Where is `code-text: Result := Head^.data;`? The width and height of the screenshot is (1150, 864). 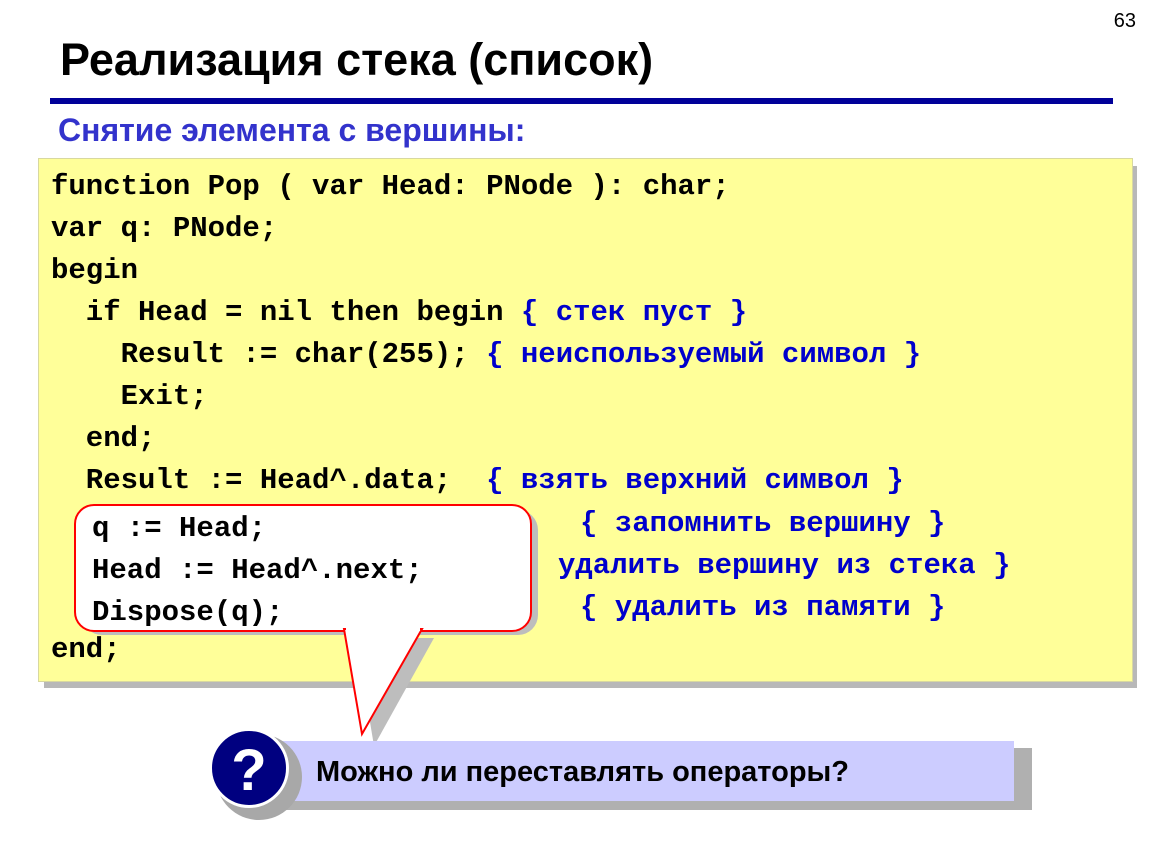 code-text: Result := Head^.data; is located at coordinates (269, 480).